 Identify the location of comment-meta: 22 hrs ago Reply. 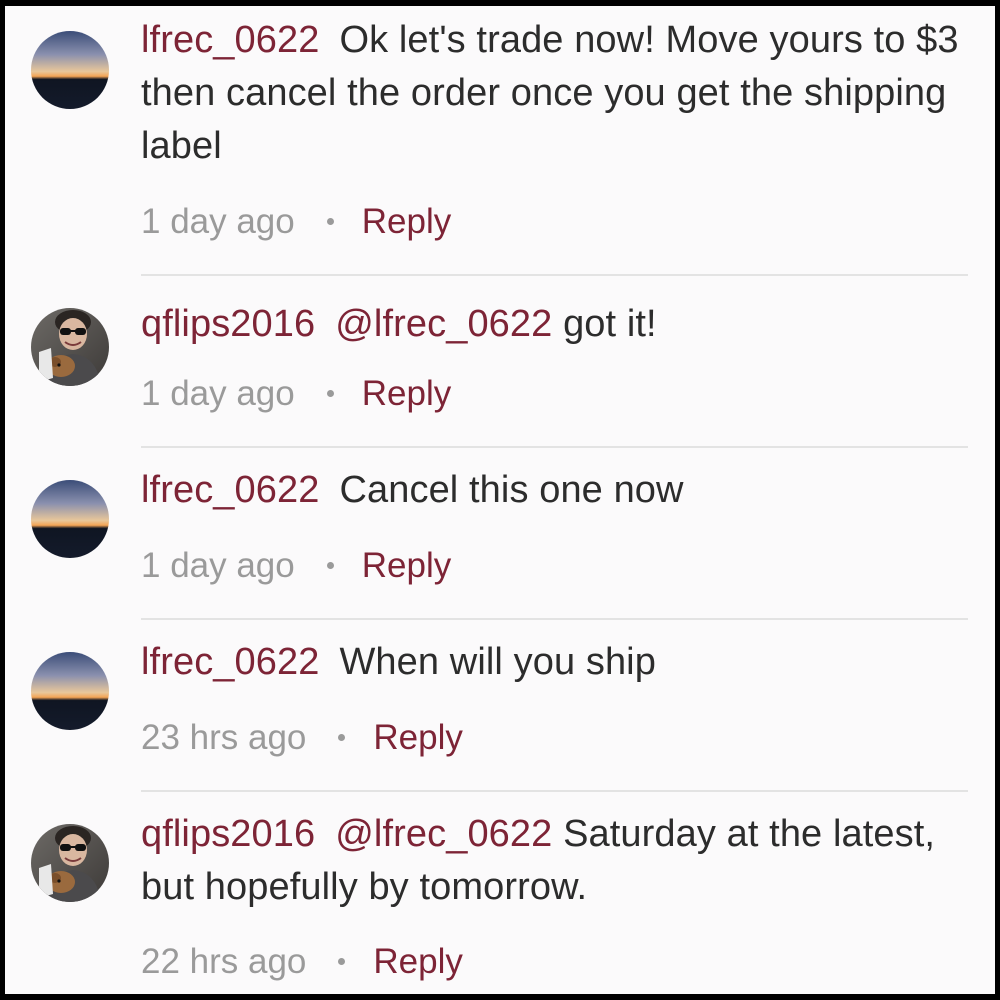
(302, 962).